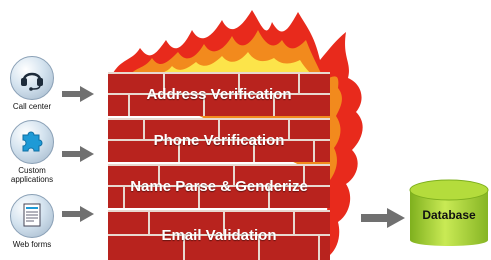 The height and width of the screenshot is (260, 491). I want to click on wall-layer-email-validation: Email Validation, so click(219, 235).